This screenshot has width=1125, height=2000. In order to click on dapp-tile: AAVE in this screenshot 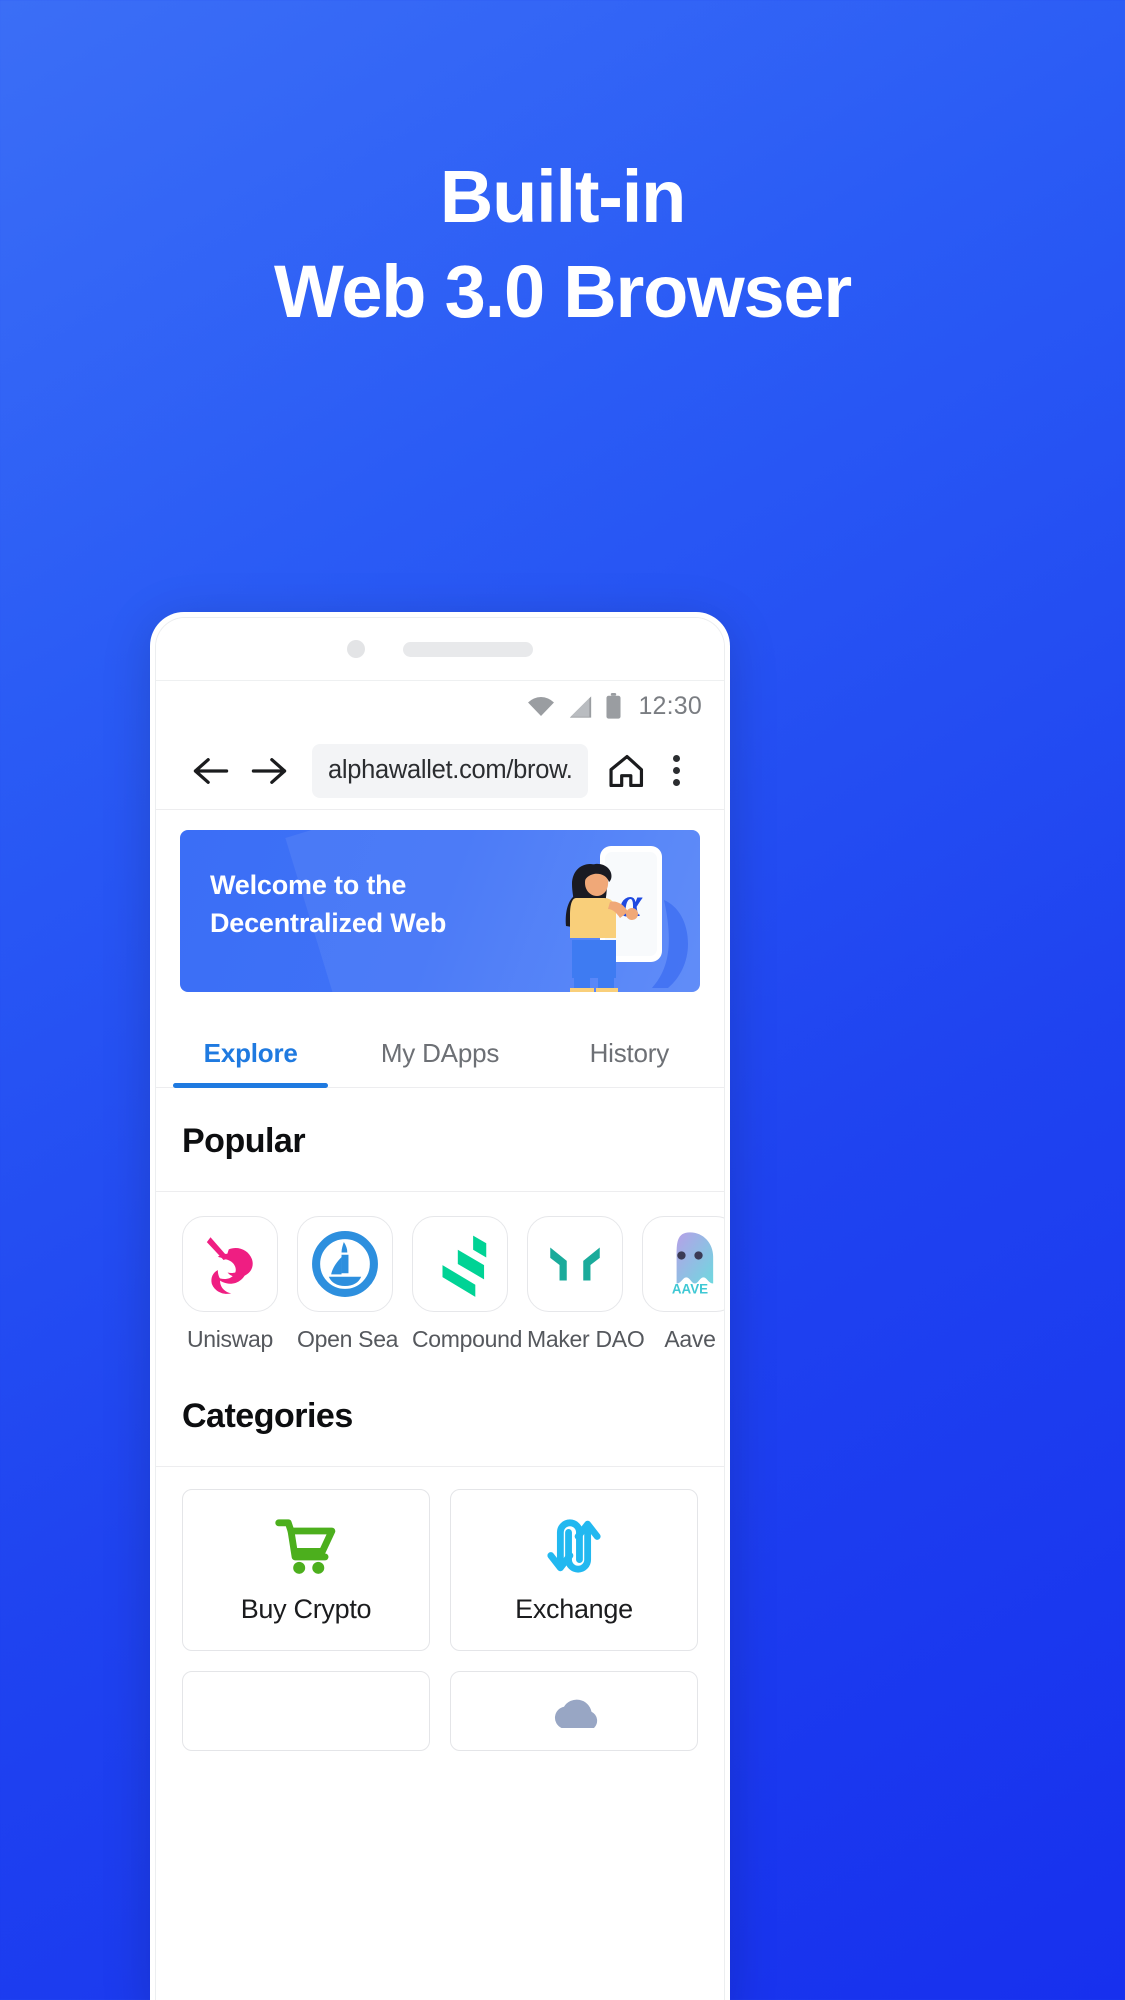, I will do `click(683, 1264)`.